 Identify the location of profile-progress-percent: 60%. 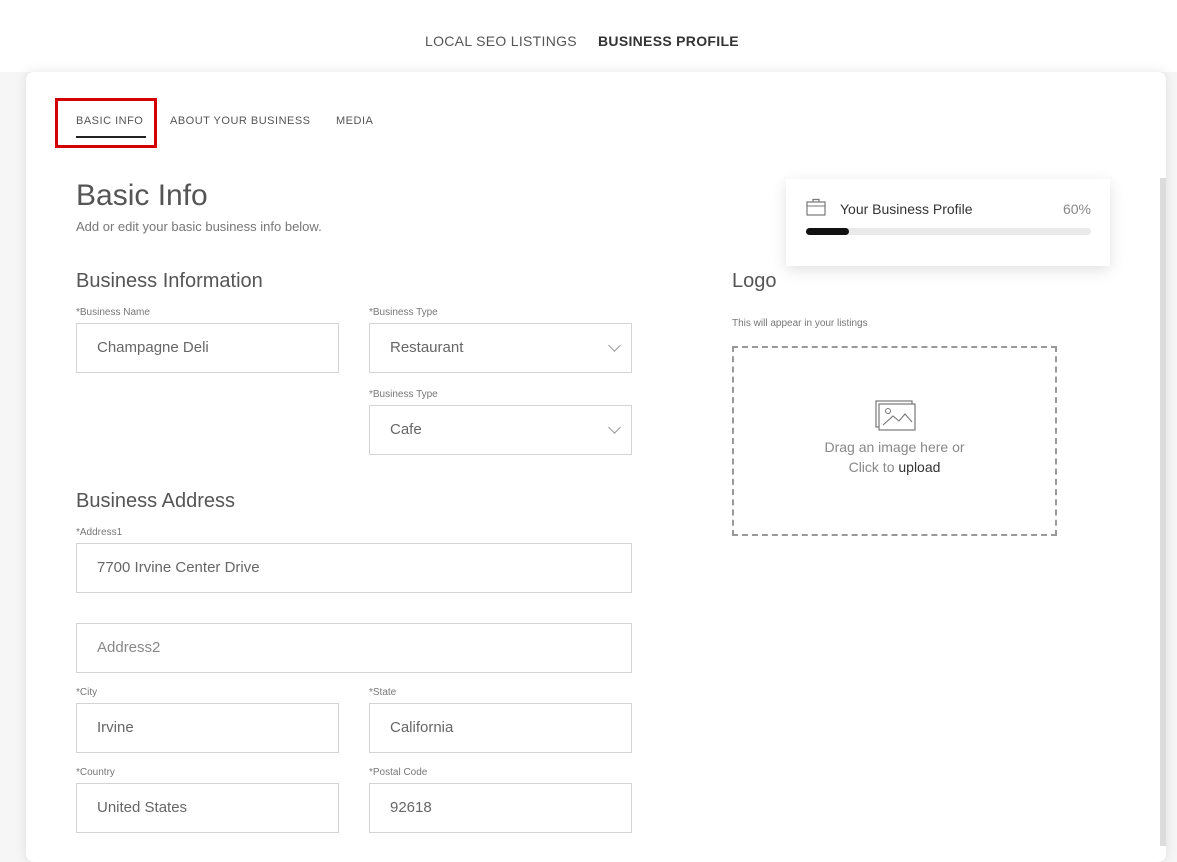
(1076, 209).